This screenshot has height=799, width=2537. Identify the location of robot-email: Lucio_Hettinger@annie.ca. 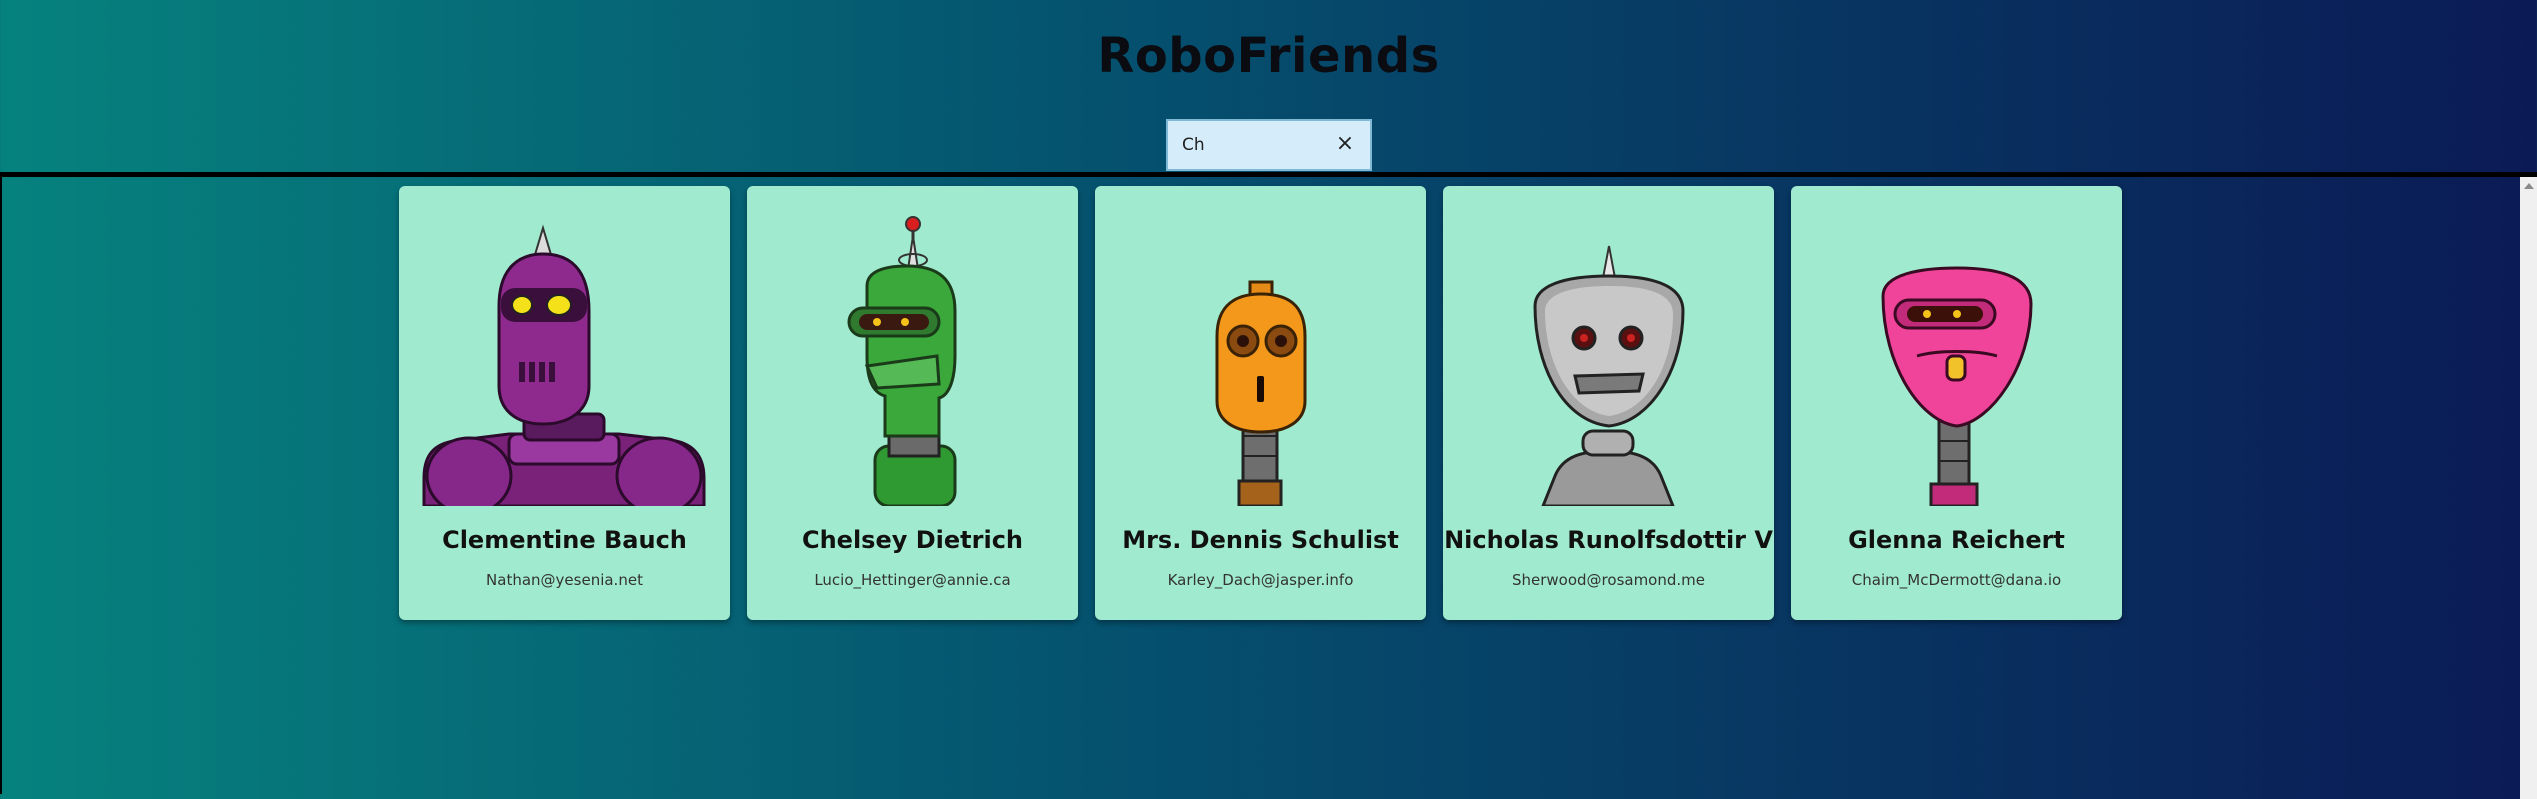
(912, 580).